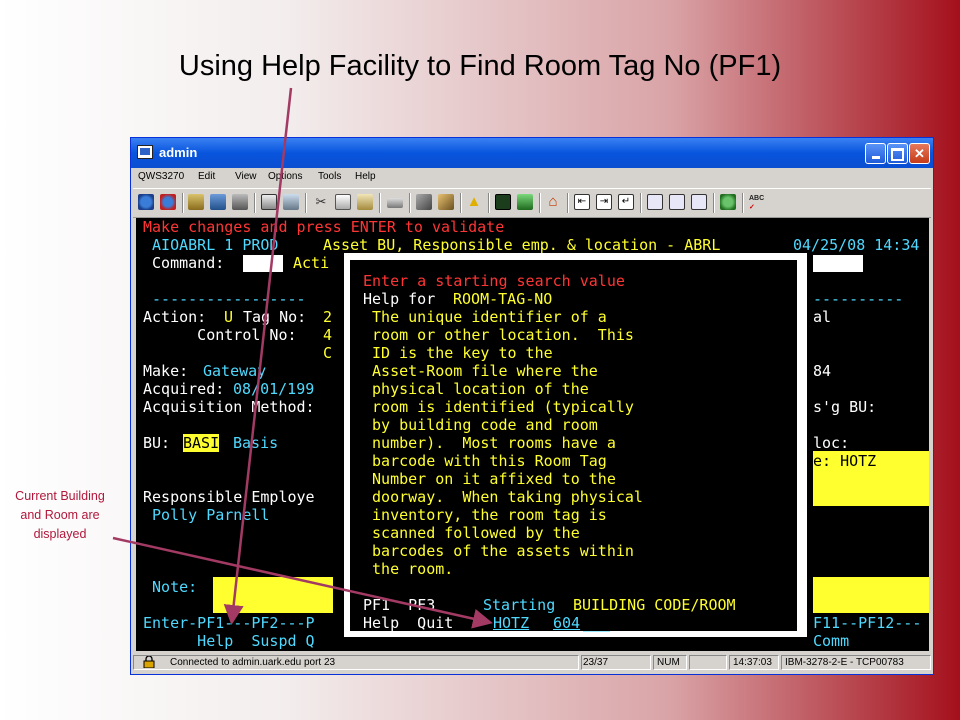  What do you see at coordinates (258, 356) in the screenshot?
I see `arrow-to-pf1` at bounding box center [258, 356].